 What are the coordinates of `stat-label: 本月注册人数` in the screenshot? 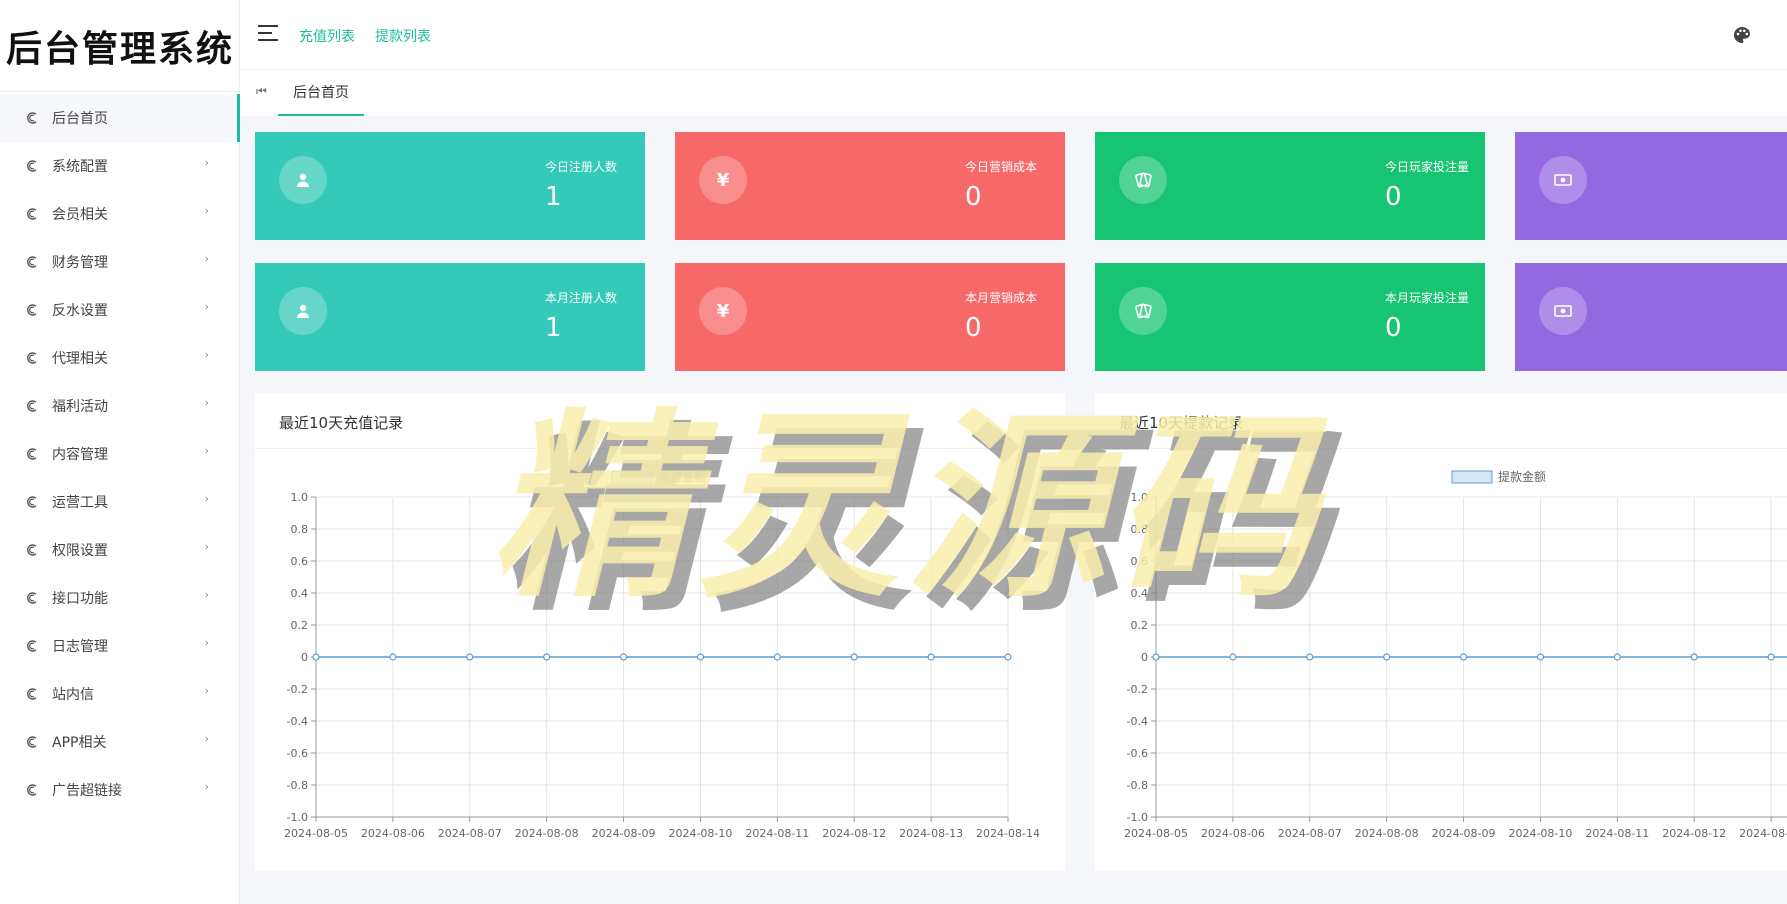 It's located at (581, 298).